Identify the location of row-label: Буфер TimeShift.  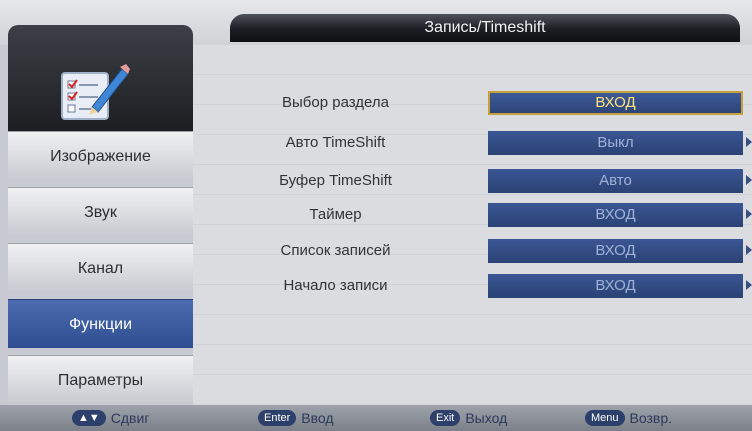
(335, 180).